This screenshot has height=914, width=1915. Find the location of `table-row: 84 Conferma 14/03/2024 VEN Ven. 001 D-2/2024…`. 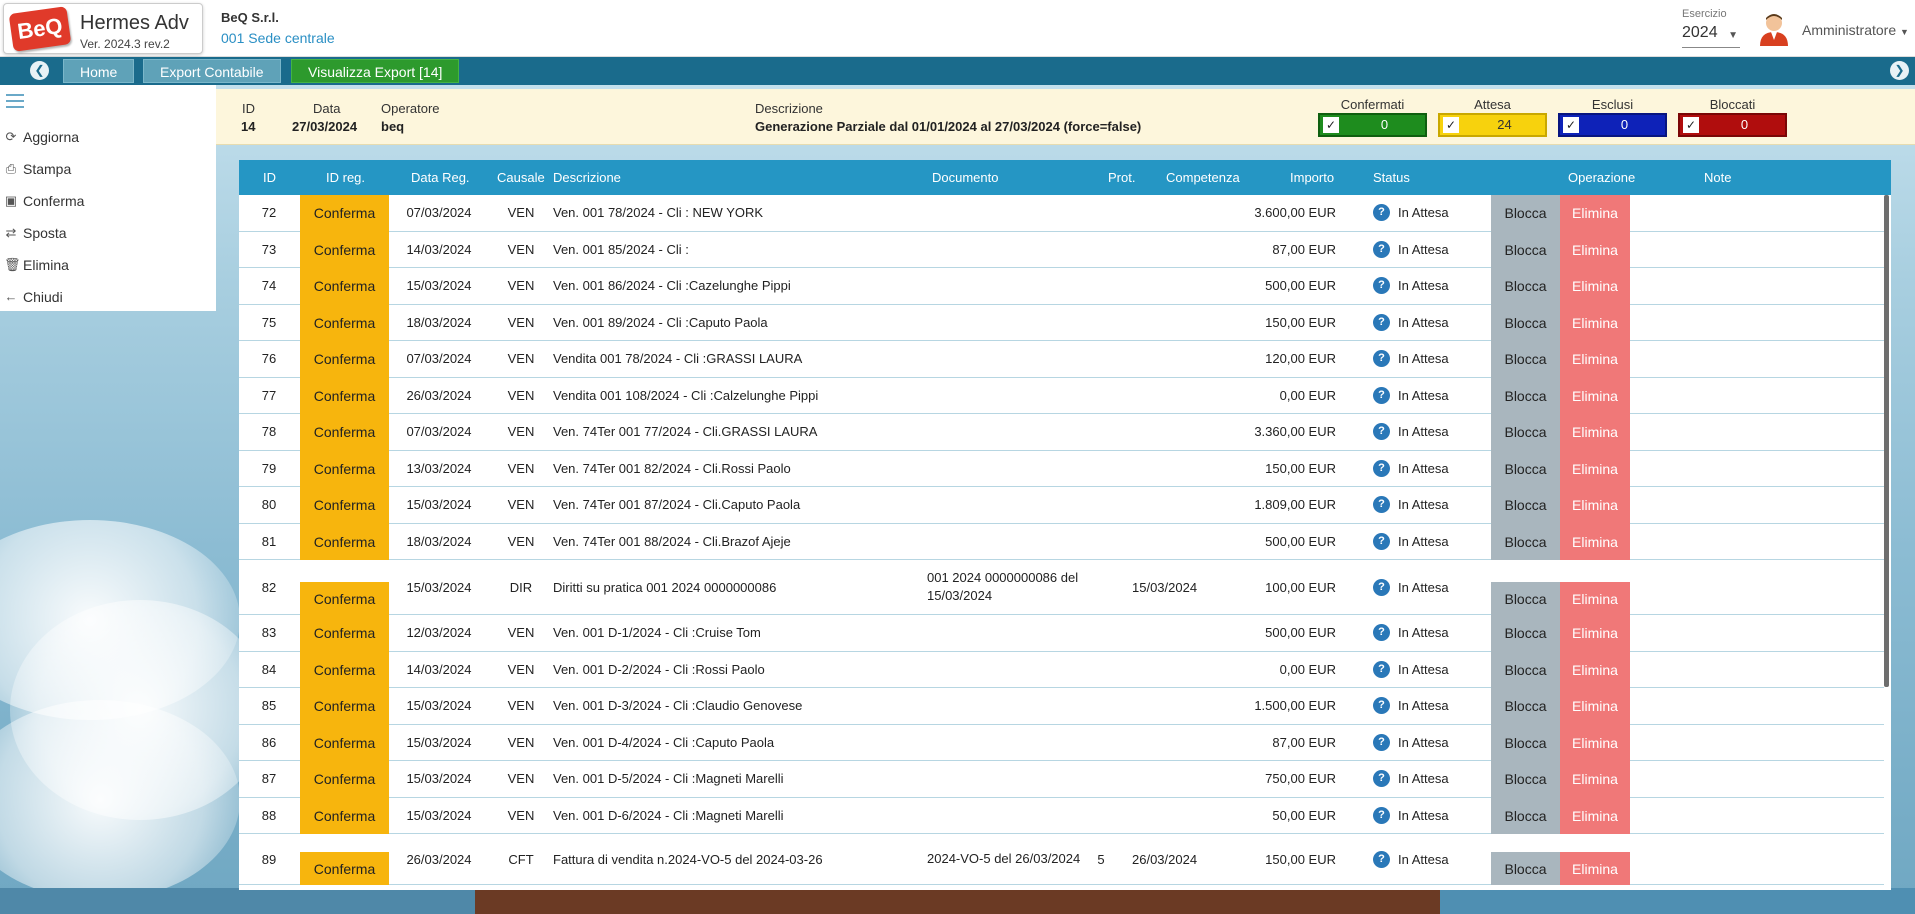

table-row: 84 Conferma 14/03/2024 VEN Ven. 001 D-2/2024… is located at coordinates (1061, 669).